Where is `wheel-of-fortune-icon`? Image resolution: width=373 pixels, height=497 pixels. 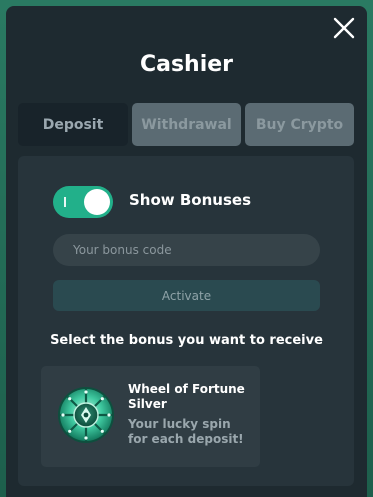 wheel-of-fortune-icon is located at coordinates (86, 415).